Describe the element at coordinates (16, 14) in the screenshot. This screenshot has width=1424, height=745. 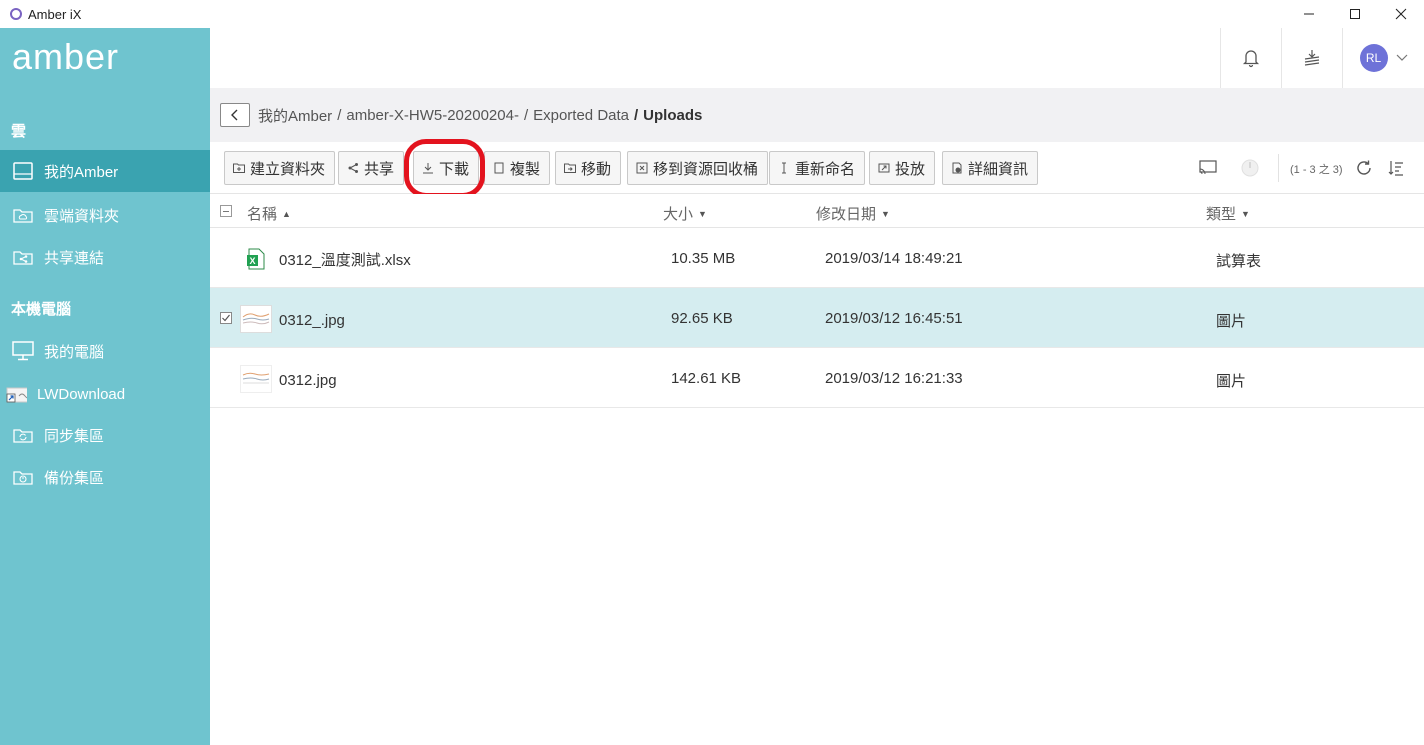
I see `app-logo-icon` at that location.